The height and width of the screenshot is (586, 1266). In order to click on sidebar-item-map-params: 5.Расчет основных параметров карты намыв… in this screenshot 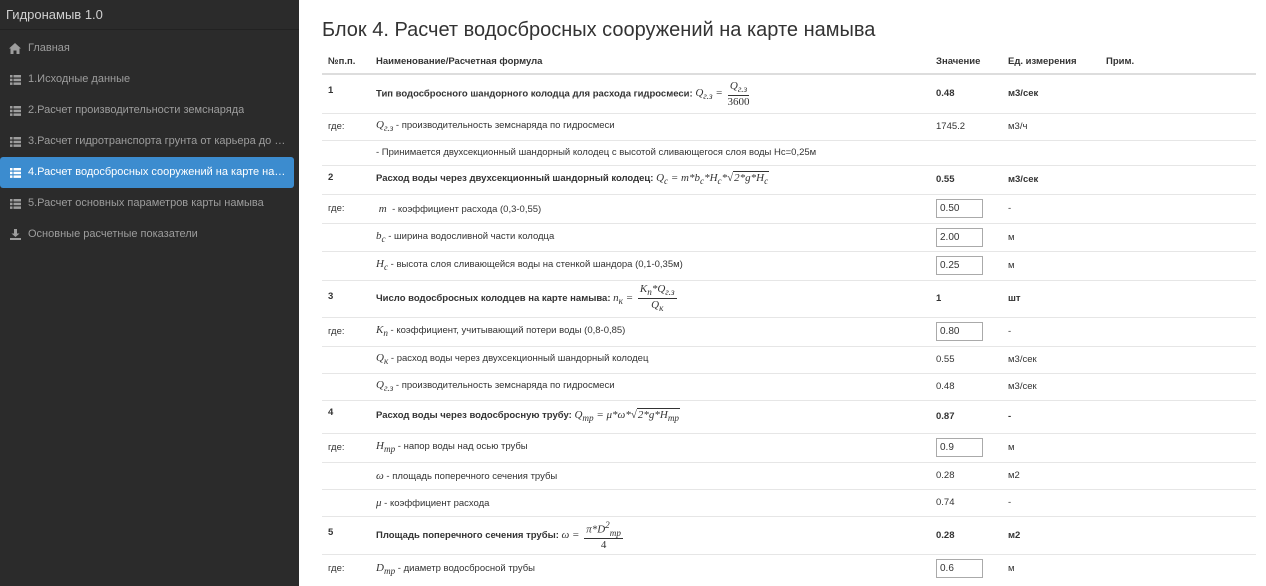, I will do `click(149, 203)`.